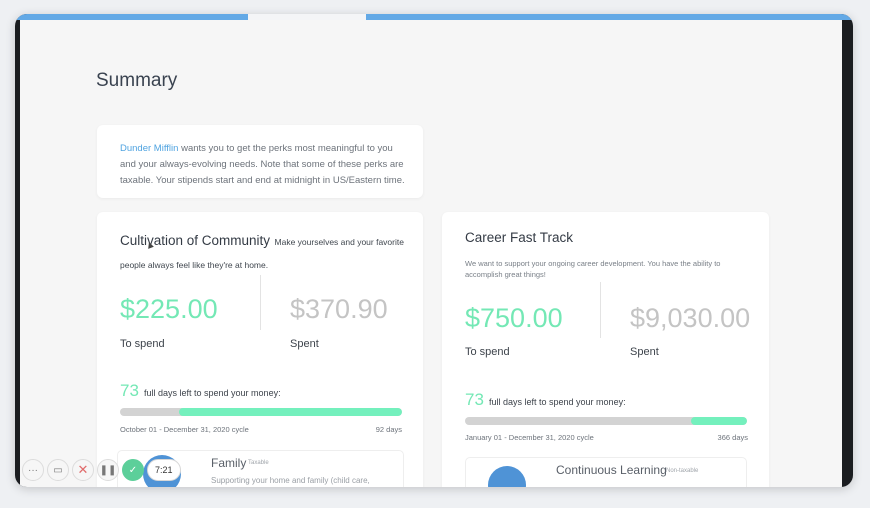 Image resolution: width=870 pixels, height=508 pixels. What do you see at coordinates (529, 437) in the screenshot?
I see `cycle-dates: January 01 - December 31, 2020 cycle` at bounding box center [529, 437].